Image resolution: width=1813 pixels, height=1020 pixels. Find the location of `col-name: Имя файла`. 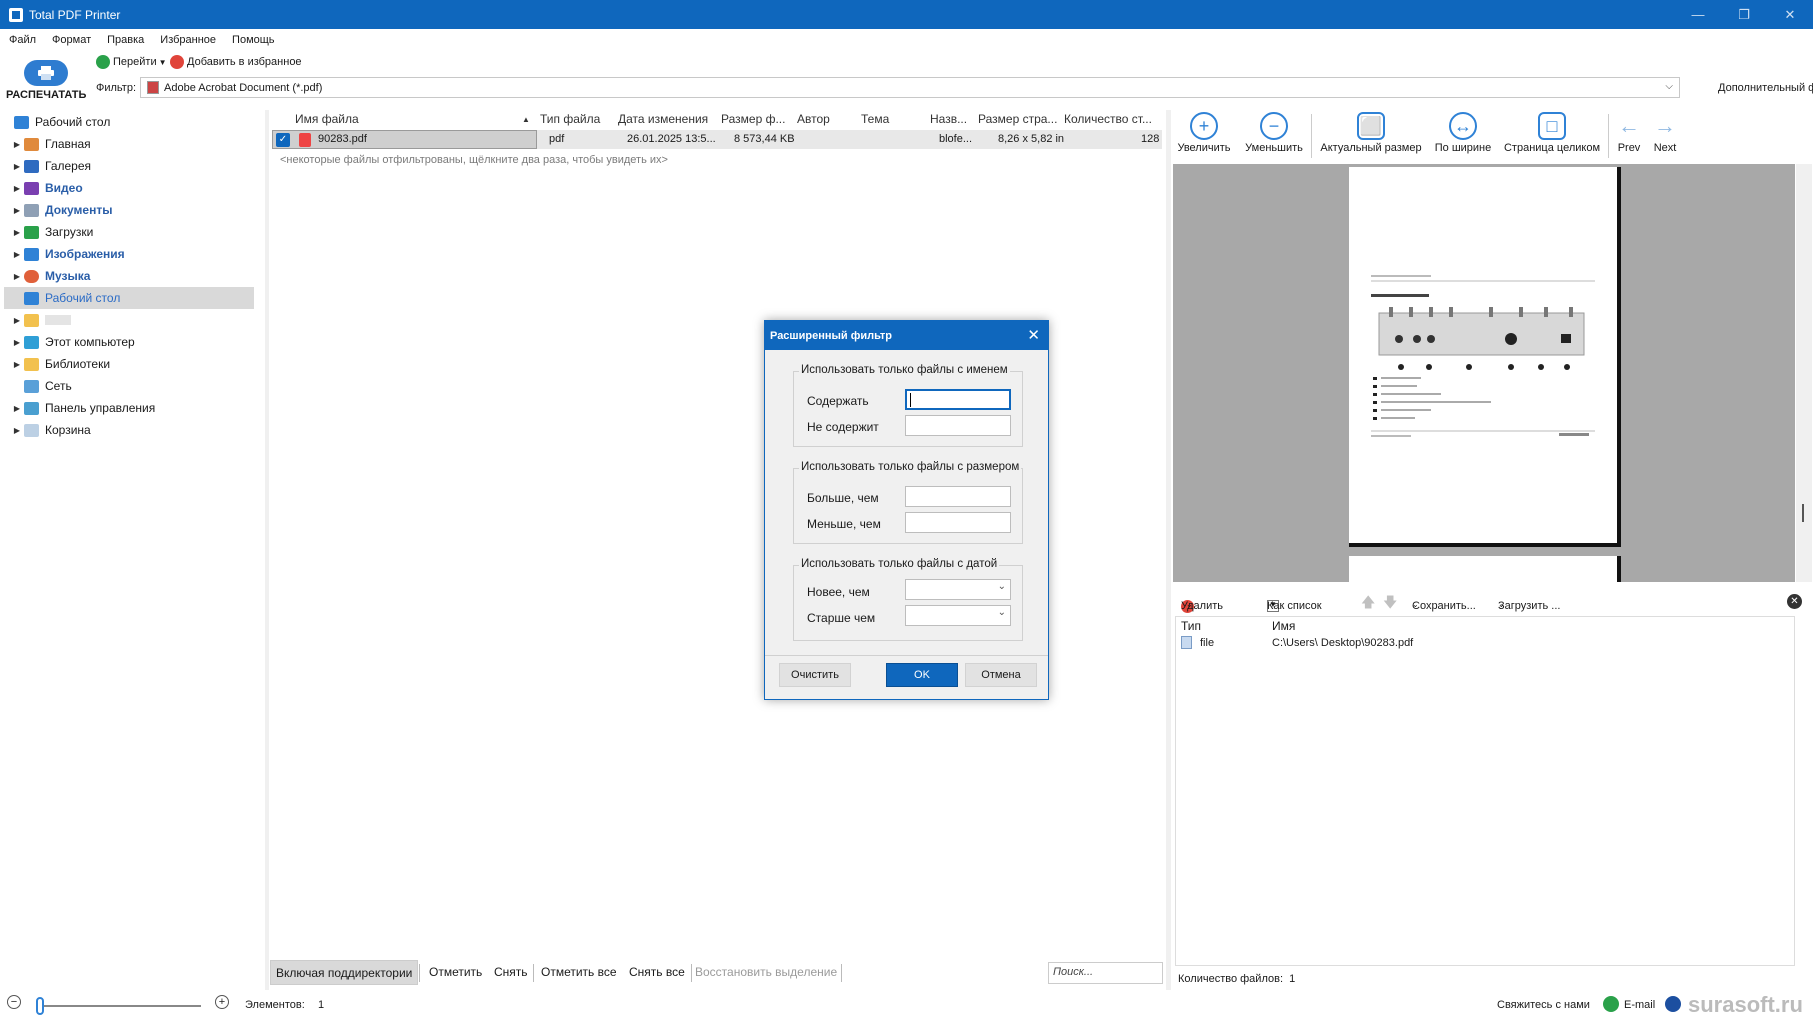

col-name: Имя файла is located at coordinates (327, 119).